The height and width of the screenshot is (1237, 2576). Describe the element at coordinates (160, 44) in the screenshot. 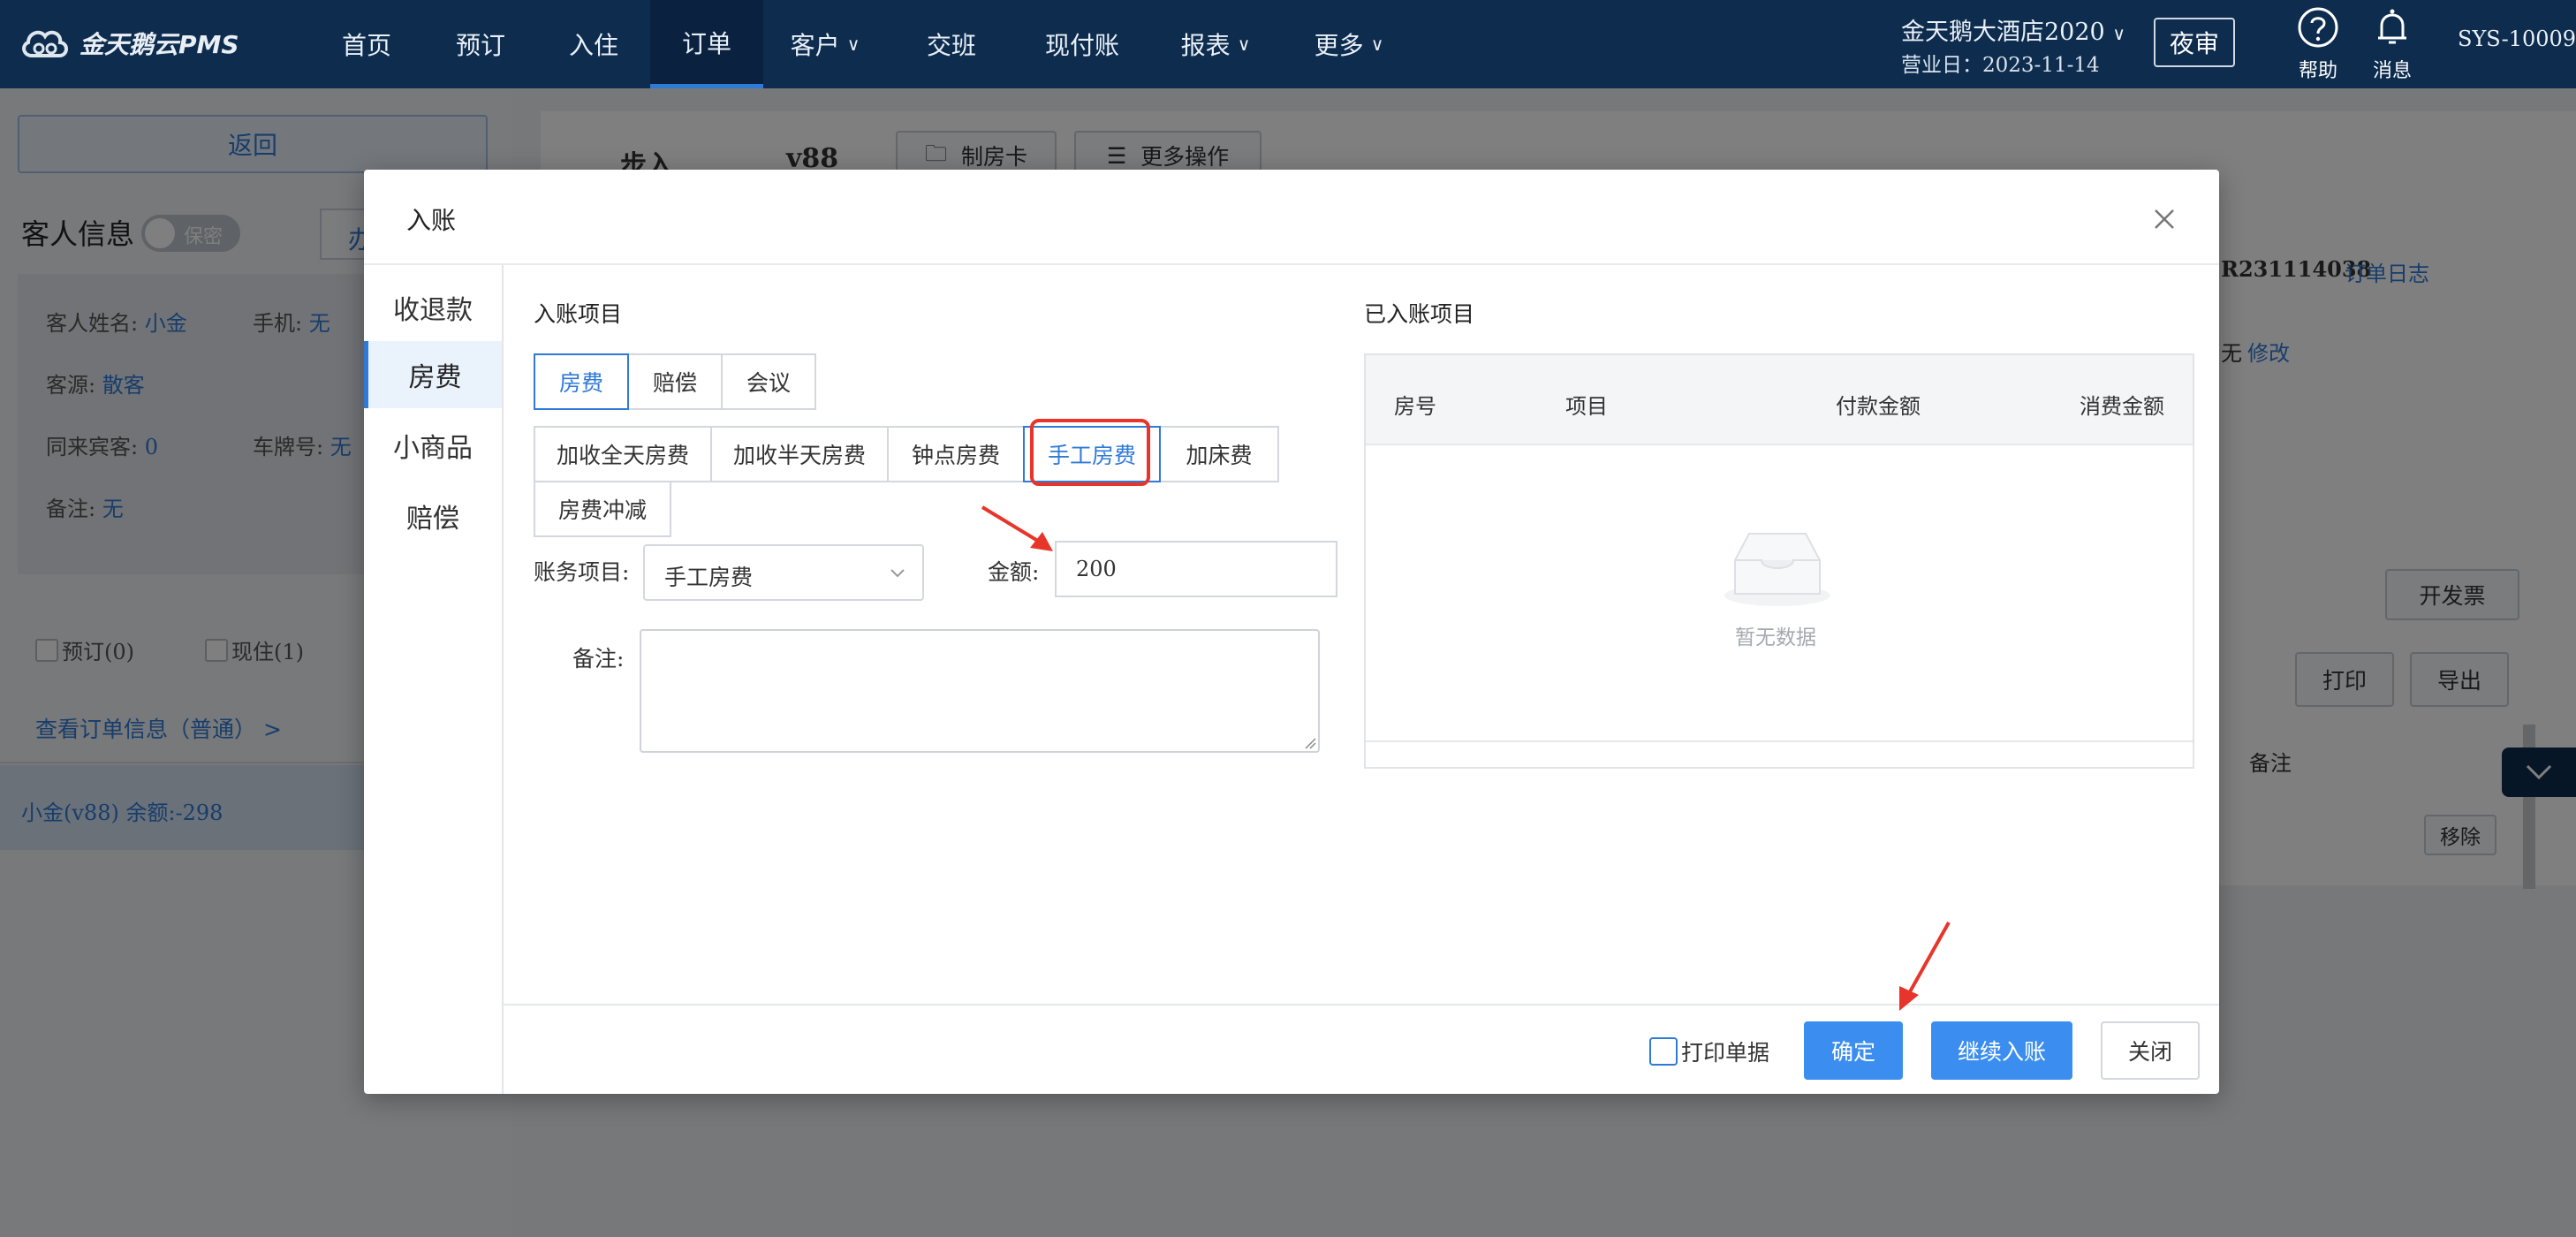

I see `logo-text: 金天鹅云PMS` at that location.